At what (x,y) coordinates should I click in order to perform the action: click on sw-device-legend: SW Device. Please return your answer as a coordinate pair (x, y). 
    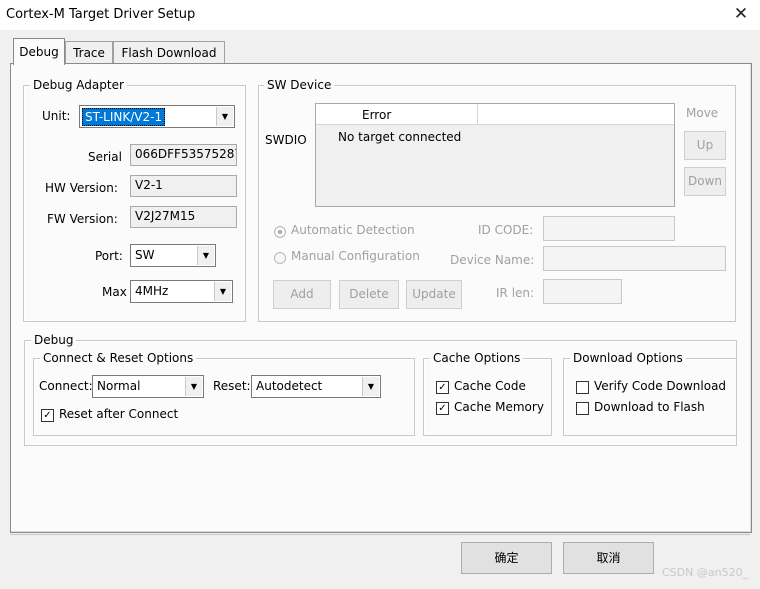
    Looking at the image, I should click on (299, 85).